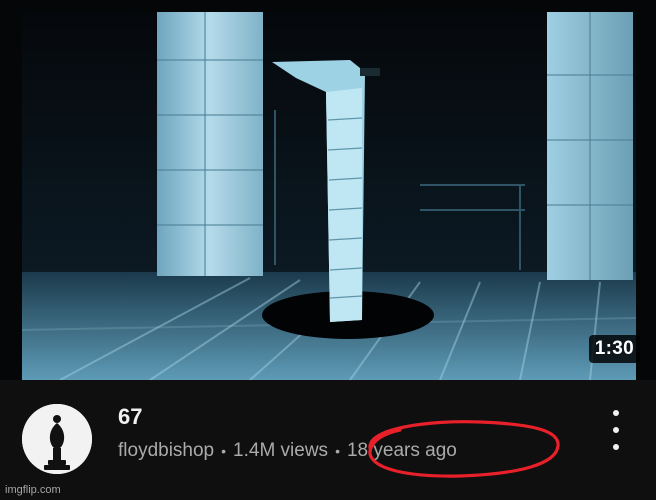  I want to click on view-count: 1.4M views, so click(281, 450).